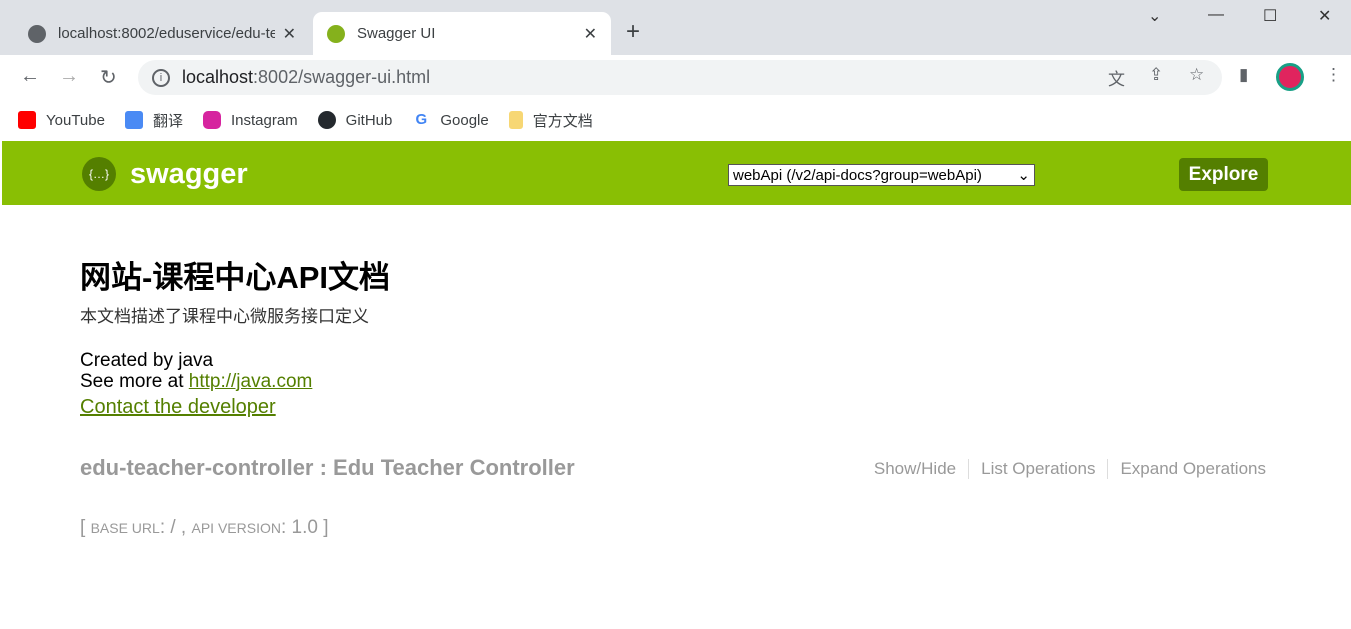 This screenshot has height=629, width=1351. I want to click on swagger-icon, so click(336, 33).